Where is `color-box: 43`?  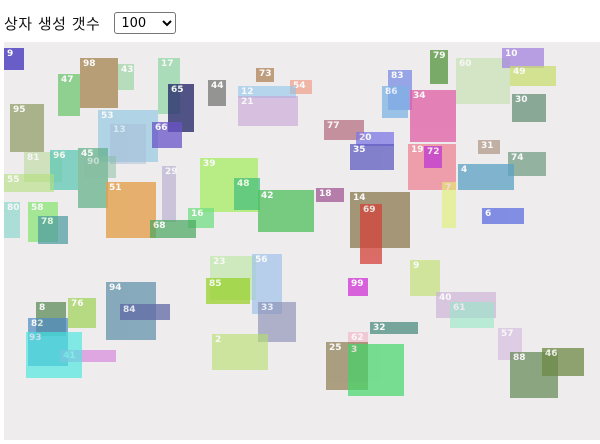
color-box: 43 is located at coordinates (126, 77).